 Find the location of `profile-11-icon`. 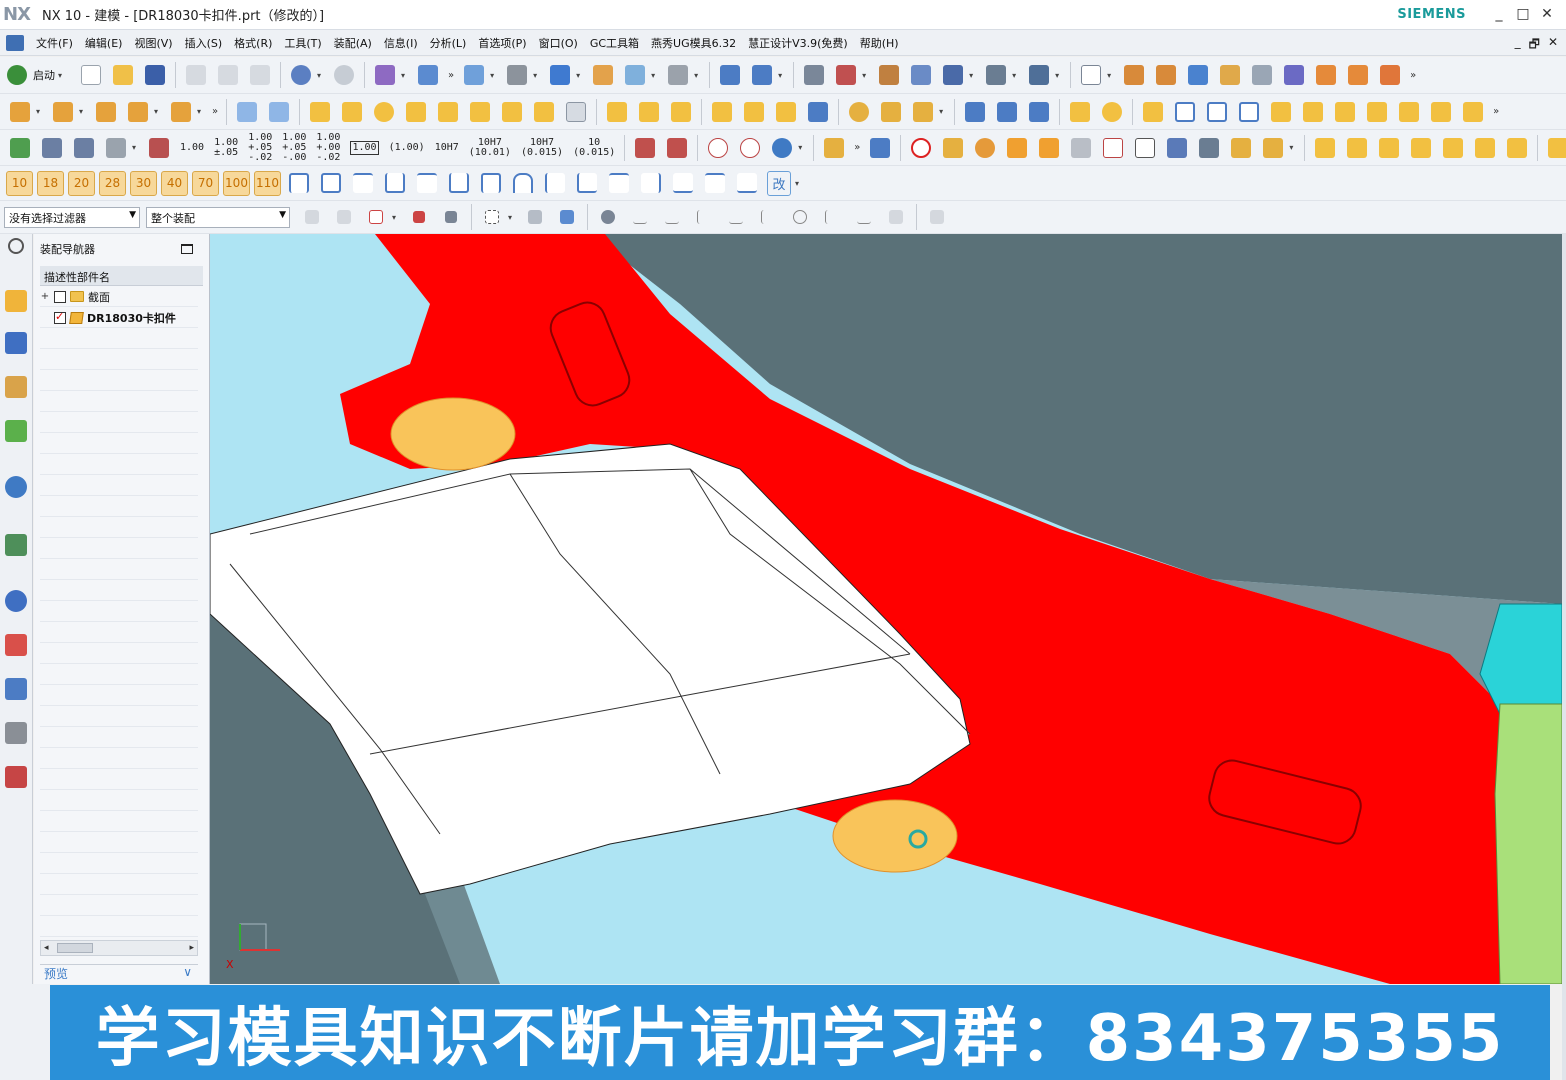

profile-11-icon is located at coordinates (619, 183).